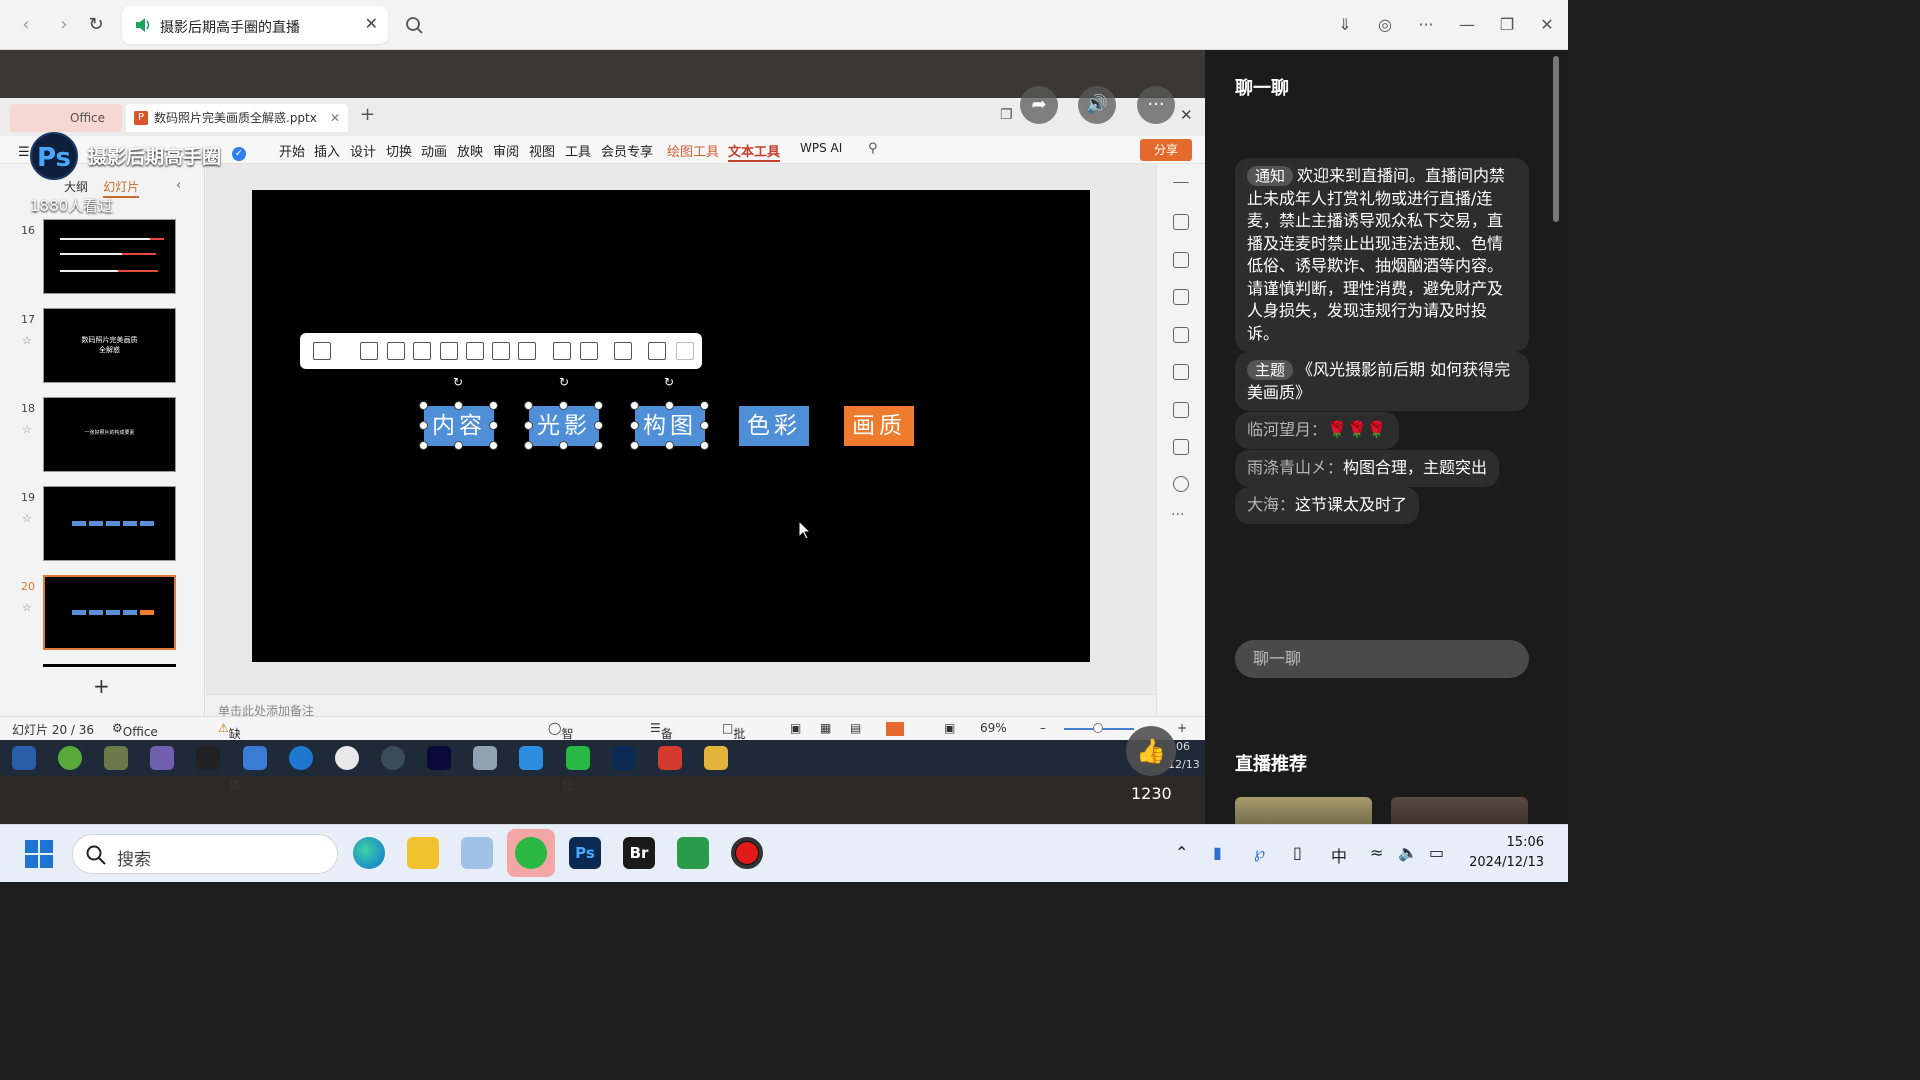 The image size is (1920, 1080). What do you see at coordinates (562, 351) in the screenshot?
I see `distribute-h-icon` at bounding box center [562, 351].